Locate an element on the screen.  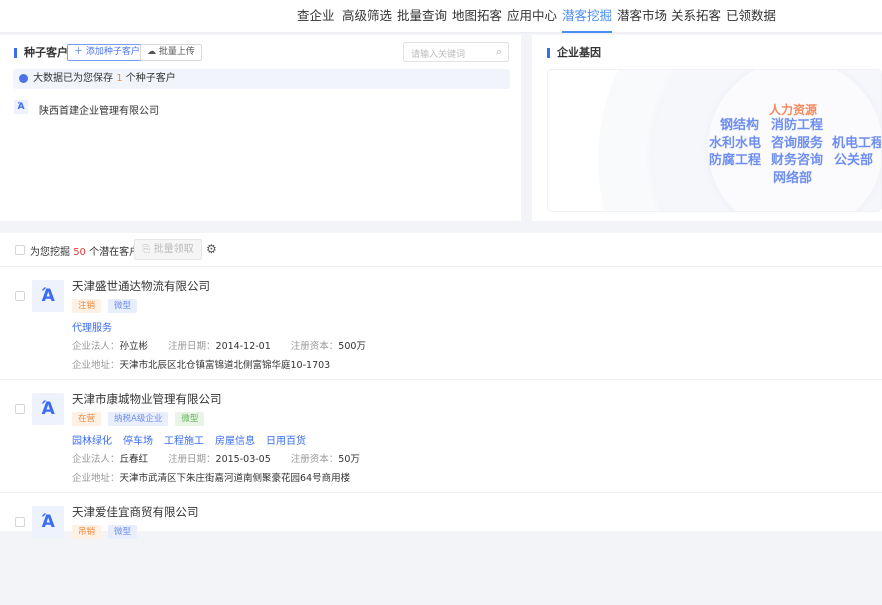
industry-link: 工程施工 is located at coordinates (184, 439).